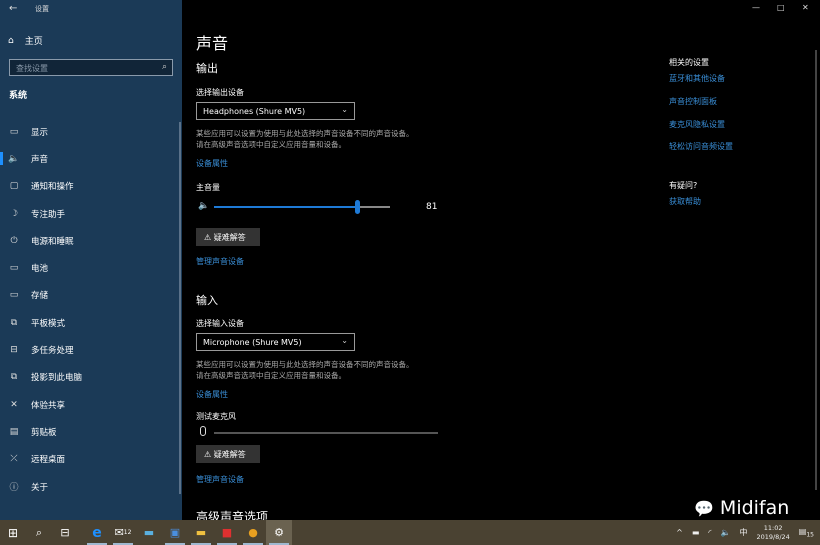 Image resolution: width=820 pixels, height=545 pixels. What do you see at coordinates (32, 68) in the screenshot?
I see `search-placeholder: 查找设置` at bounding box center [32, 68].